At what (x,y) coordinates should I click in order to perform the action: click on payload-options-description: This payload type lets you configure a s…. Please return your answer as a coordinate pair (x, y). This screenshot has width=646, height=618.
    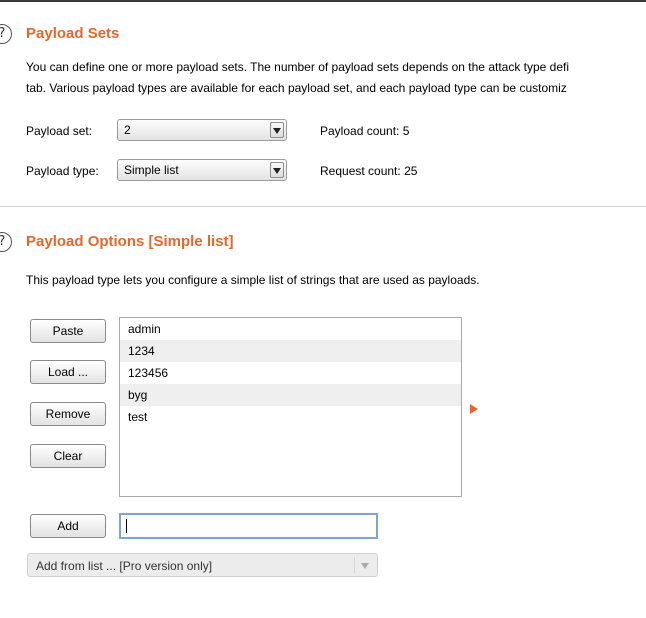
    Looking at the image, I should click on (253, 280).